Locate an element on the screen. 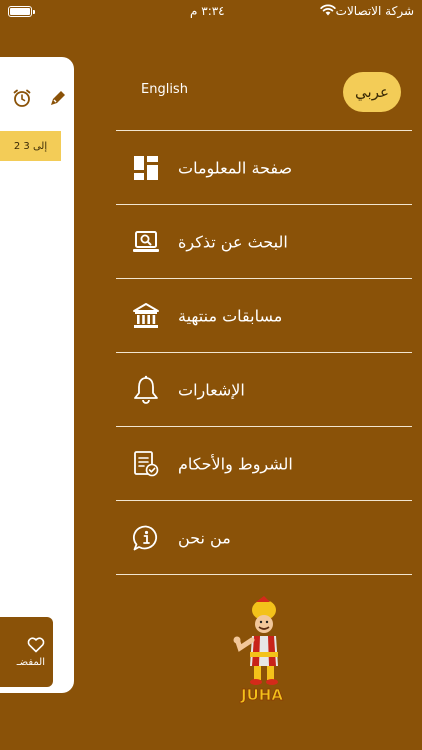 This screenshot has height=750, width=422. juha-logo: JUHA is located at coordinates (258, 650).